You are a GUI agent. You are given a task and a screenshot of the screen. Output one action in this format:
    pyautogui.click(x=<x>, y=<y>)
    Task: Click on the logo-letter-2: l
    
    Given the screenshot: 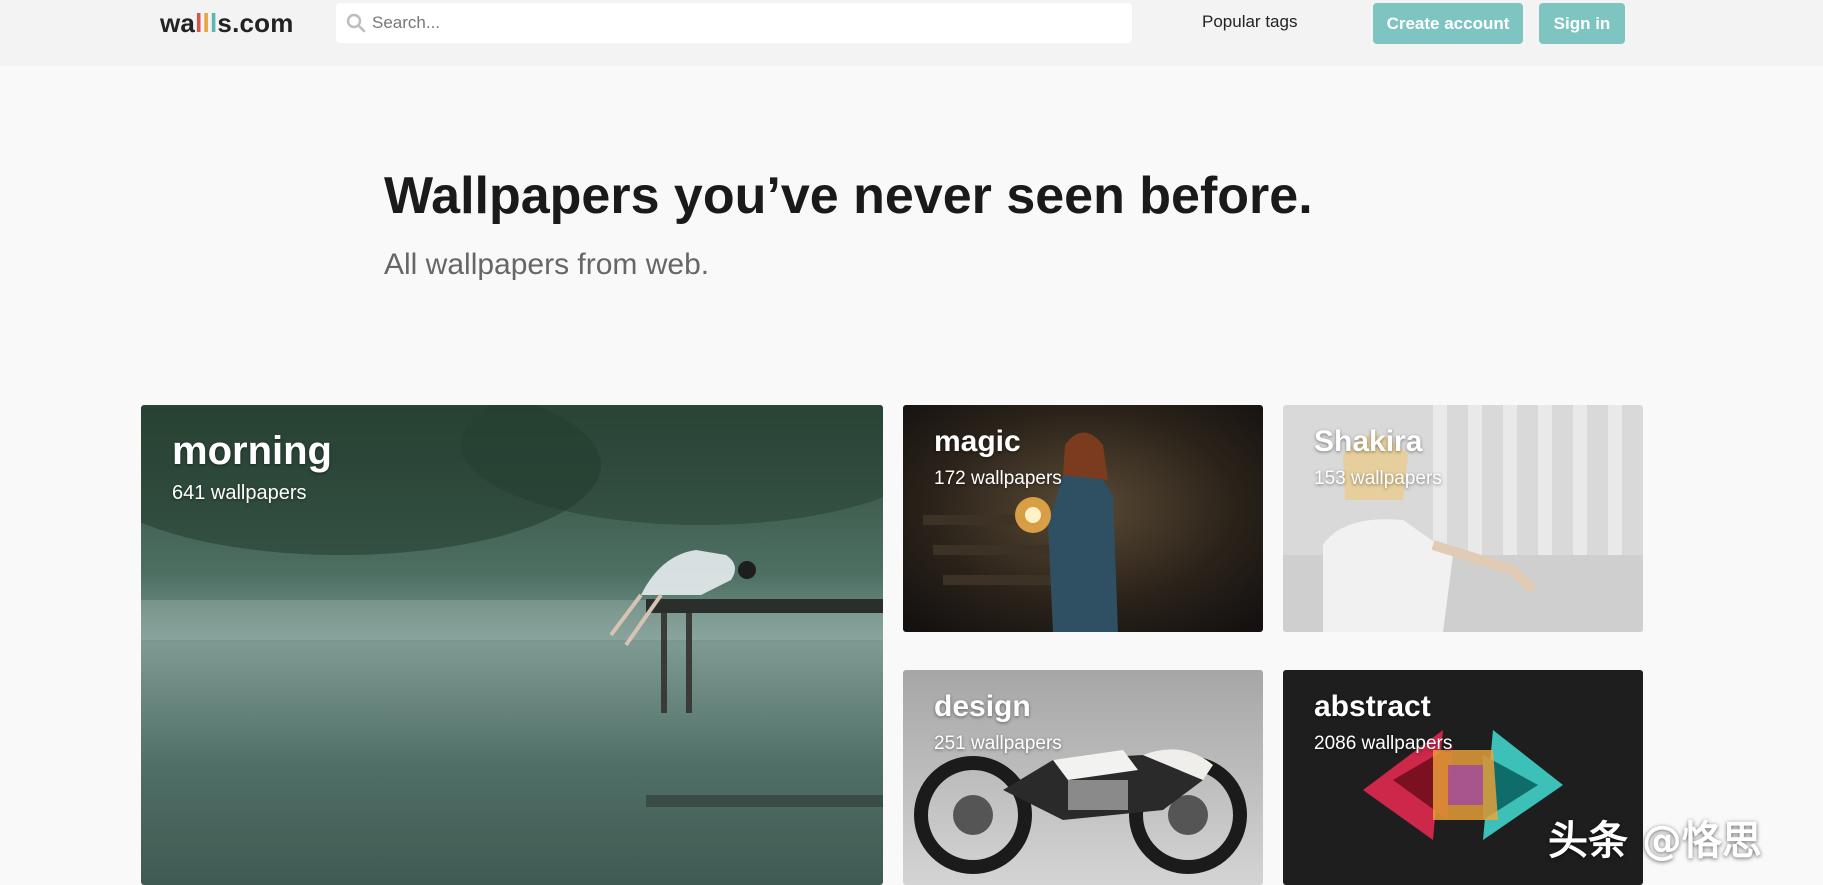 What is the action you would take?
    pyautogui.click(x=206, y=23)
    